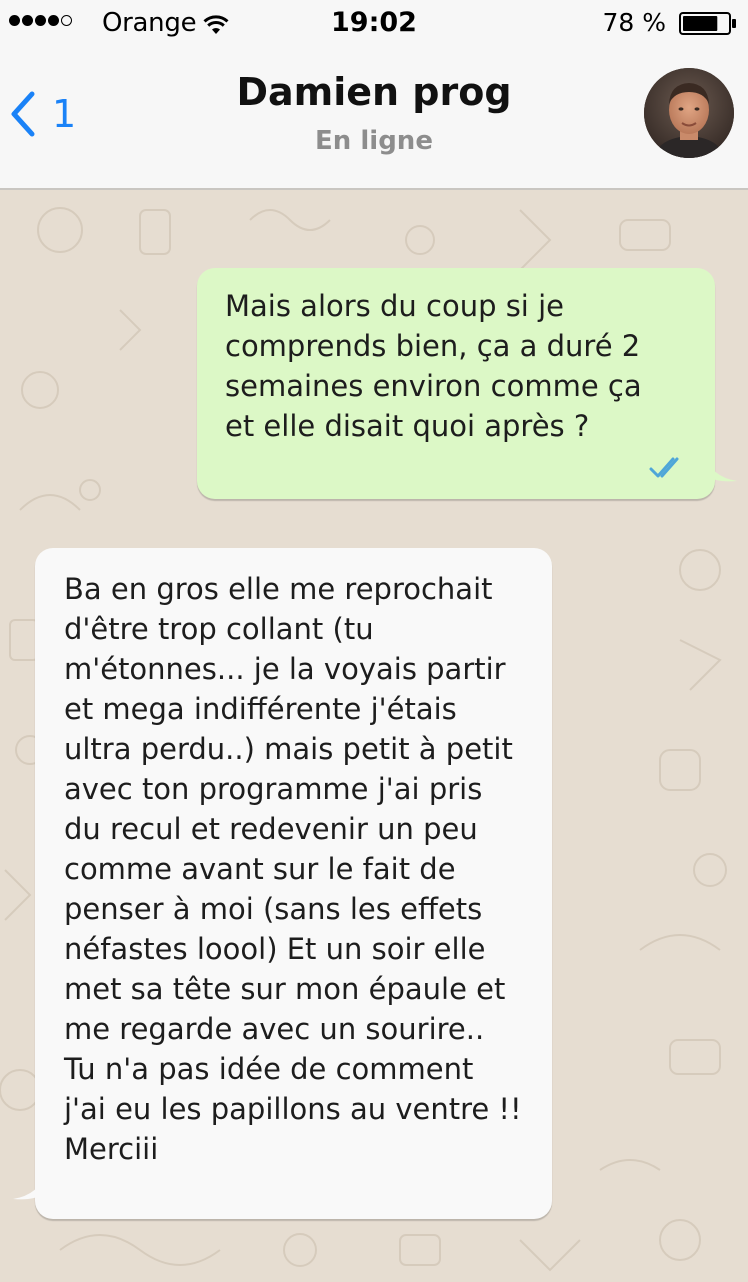 Image resolution: width=748 pixels, height=1282 pixels. Describe the element at coordinates (394, 306) in the screenshot. I see `message-text-line: Mais alors du coup si je` at that location.